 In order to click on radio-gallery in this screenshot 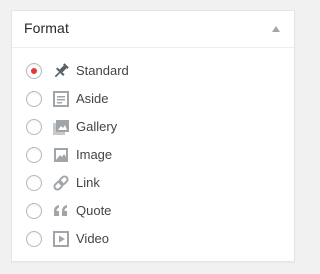, I will do `click(34, 127)`.